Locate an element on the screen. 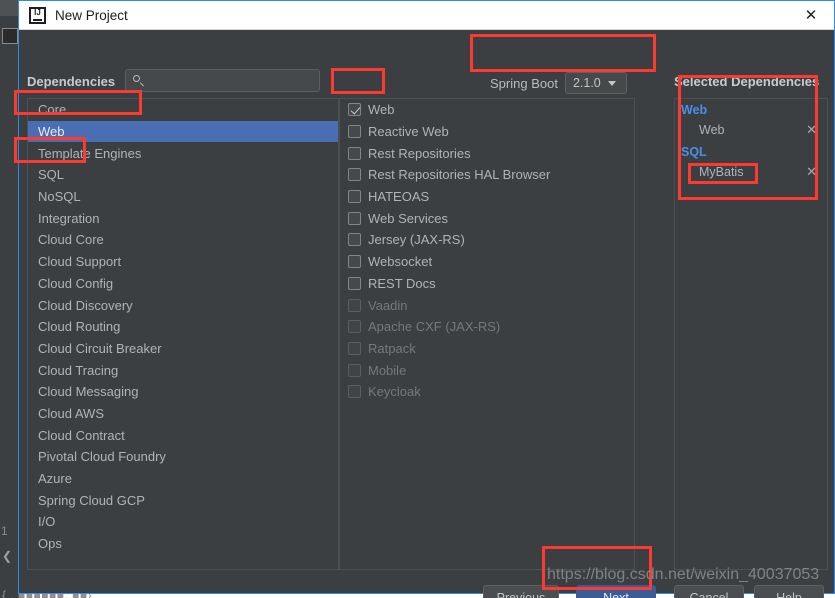 The height and width of the screenshot is (598, 835). dependency-item: Keycloak is located at coordinates (487, 392).